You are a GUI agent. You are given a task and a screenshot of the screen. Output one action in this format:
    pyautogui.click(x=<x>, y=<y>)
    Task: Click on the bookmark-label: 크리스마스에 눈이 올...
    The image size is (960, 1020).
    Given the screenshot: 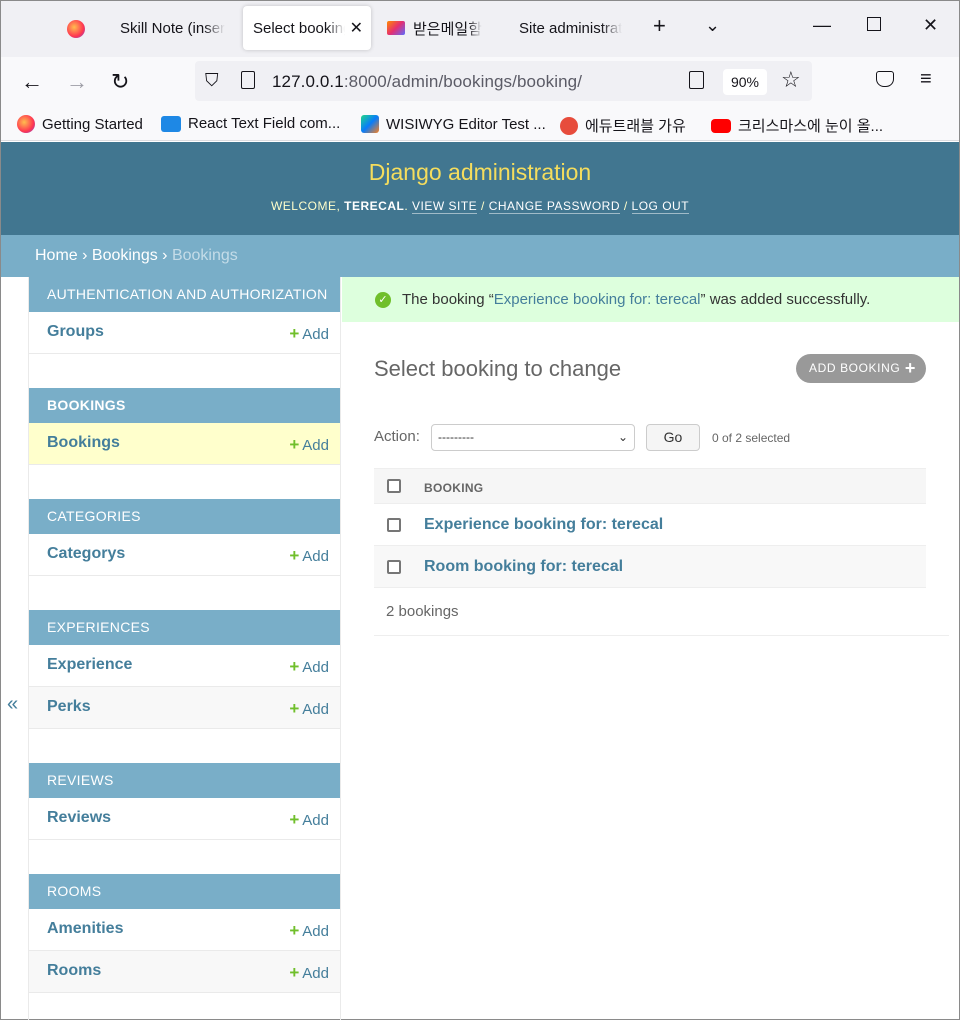 What is the action you would take?
    pyautogui.click(x=811, y=126)
    